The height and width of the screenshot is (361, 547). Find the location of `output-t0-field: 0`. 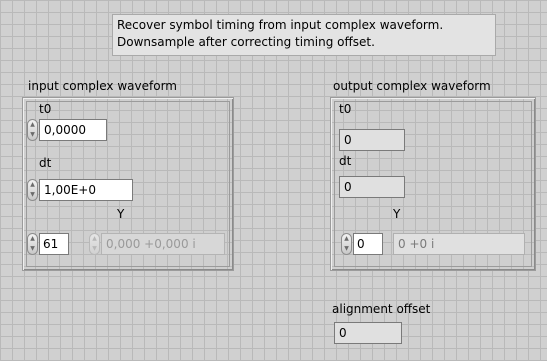

output-t0-field: 0 is located at coordinates (372, 140).